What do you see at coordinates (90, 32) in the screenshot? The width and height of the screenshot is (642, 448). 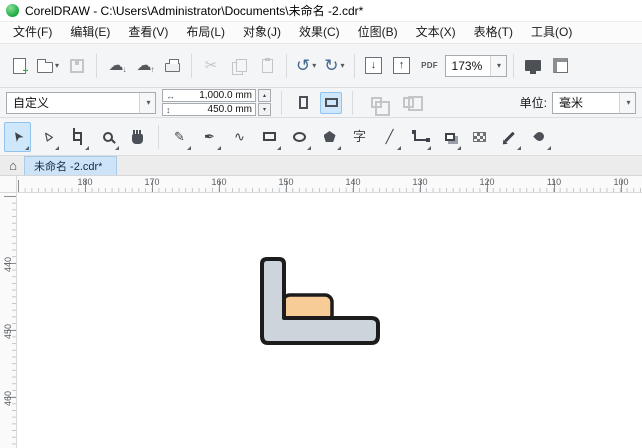 I see `menu-item: 编辑(E)` at bounding box center [90, 32].